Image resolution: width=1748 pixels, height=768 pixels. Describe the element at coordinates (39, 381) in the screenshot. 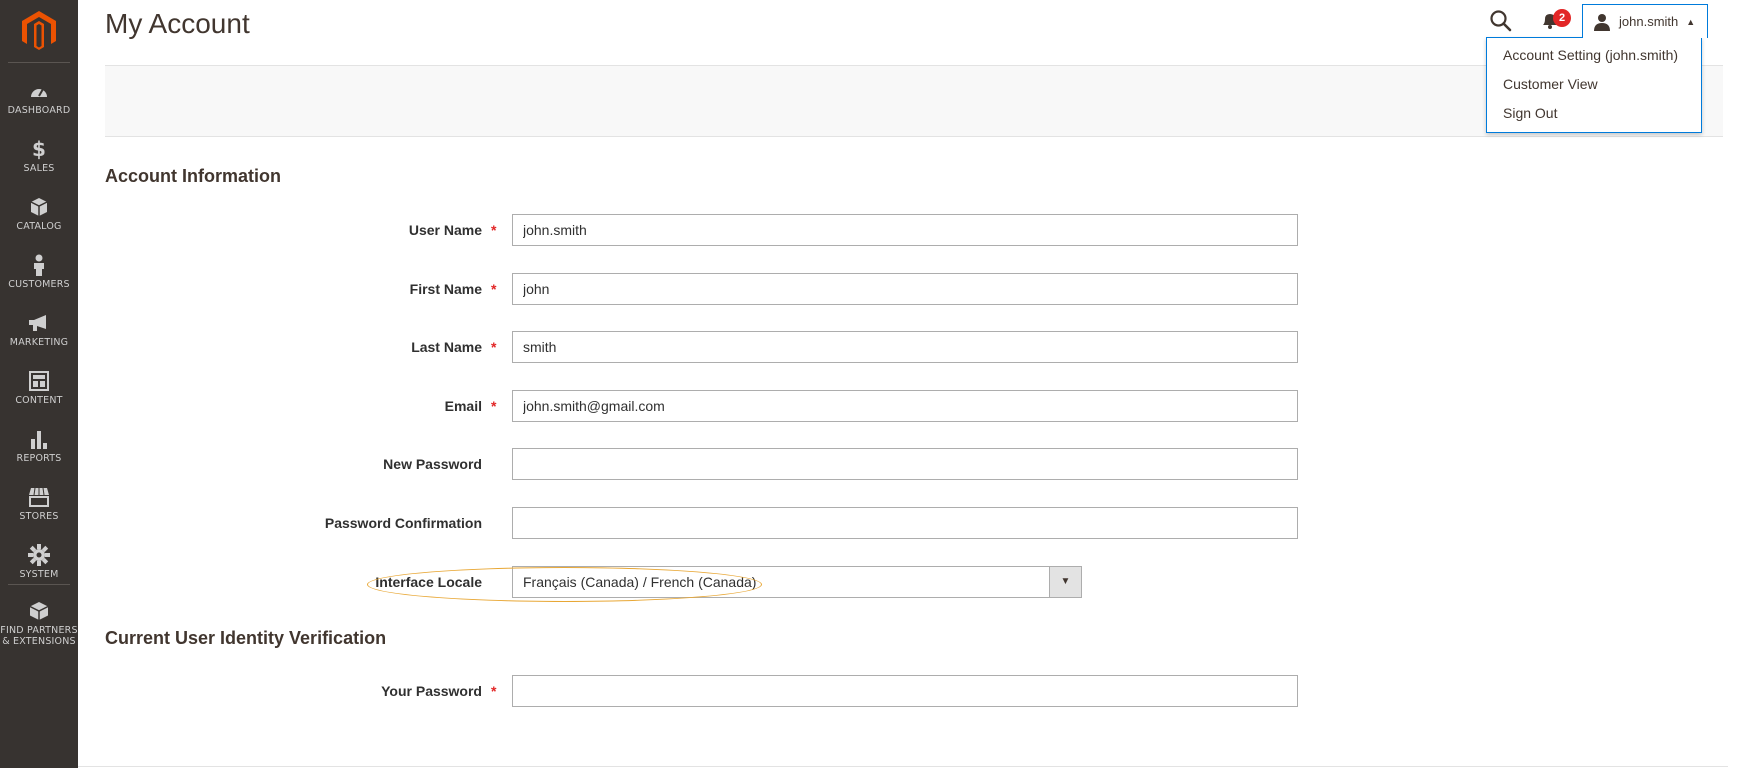

I see `layout-icon` at that location.